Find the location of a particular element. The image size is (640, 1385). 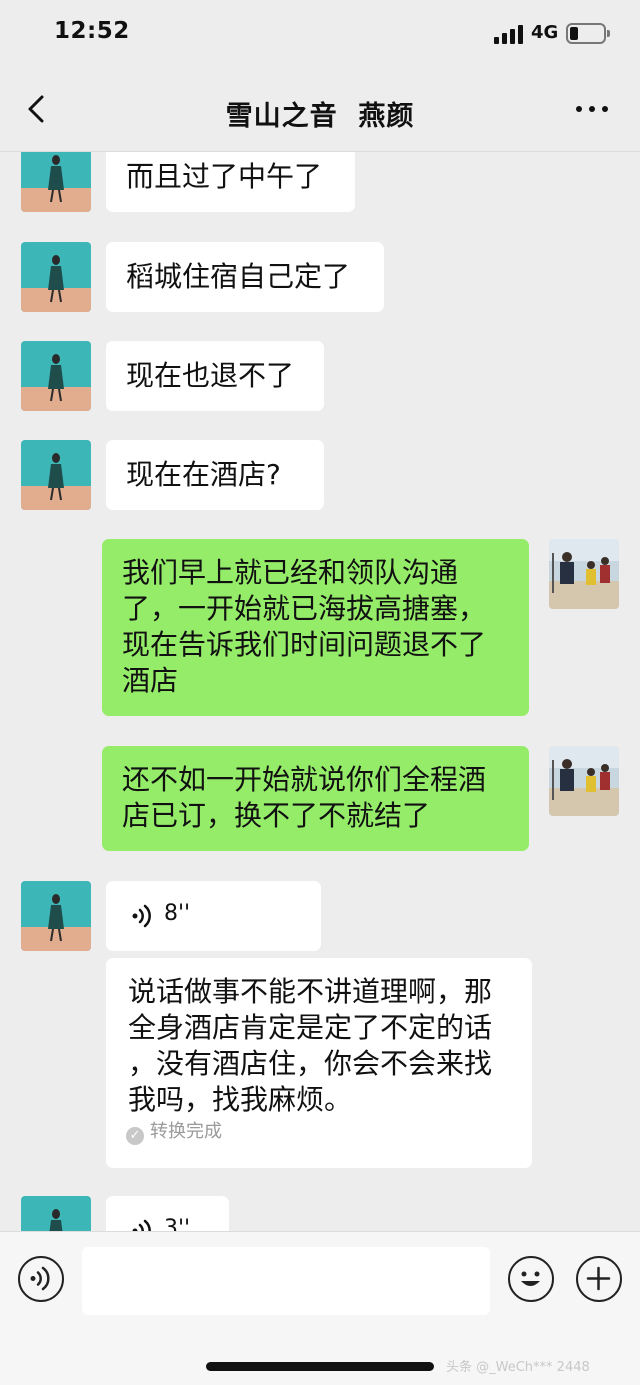

home-indicator is located at coordinates (320, 1366).